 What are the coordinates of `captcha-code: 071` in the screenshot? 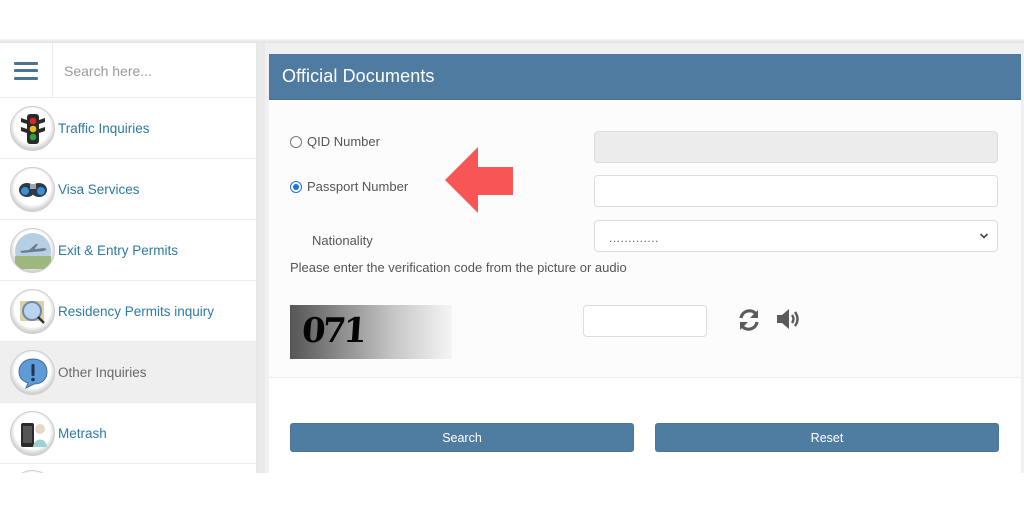 It's located at (333, 331).